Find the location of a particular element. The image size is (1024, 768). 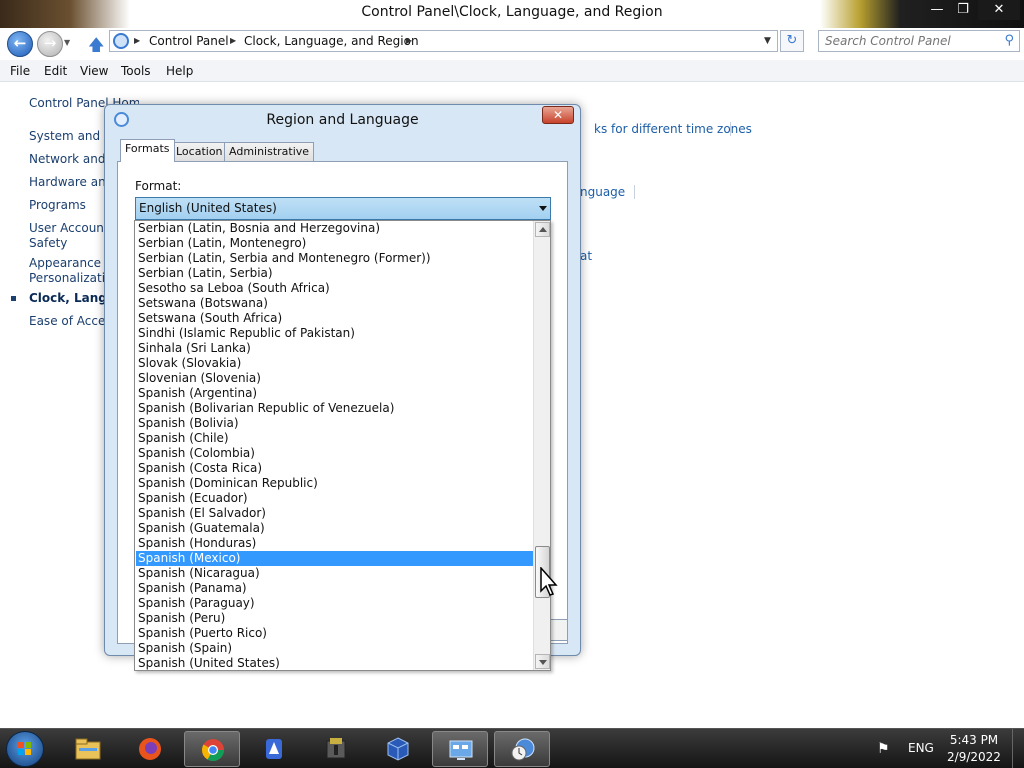

format-option: Spanish (El Salvador) is located at coordinates (334, 513).